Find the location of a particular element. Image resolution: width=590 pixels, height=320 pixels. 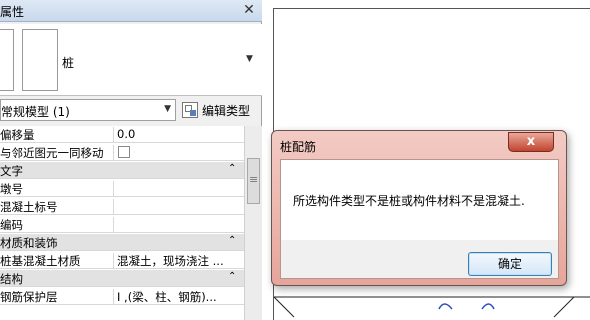

property-row: 与邻近图元一同移动 is located at coordinates (122, 152).